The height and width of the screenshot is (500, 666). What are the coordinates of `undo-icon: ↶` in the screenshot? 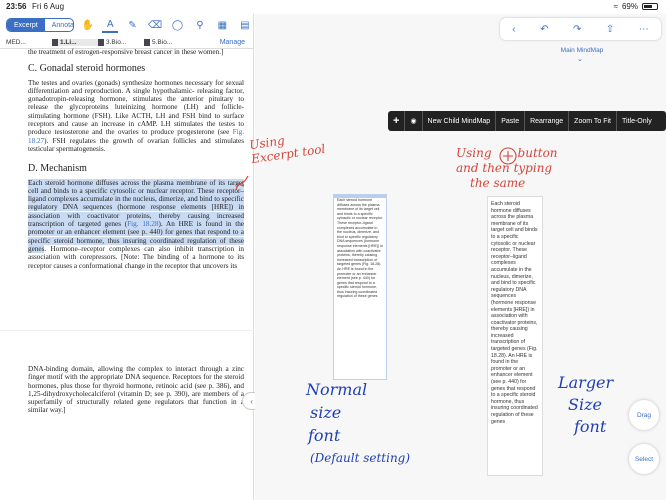 It's located at (544, 29).